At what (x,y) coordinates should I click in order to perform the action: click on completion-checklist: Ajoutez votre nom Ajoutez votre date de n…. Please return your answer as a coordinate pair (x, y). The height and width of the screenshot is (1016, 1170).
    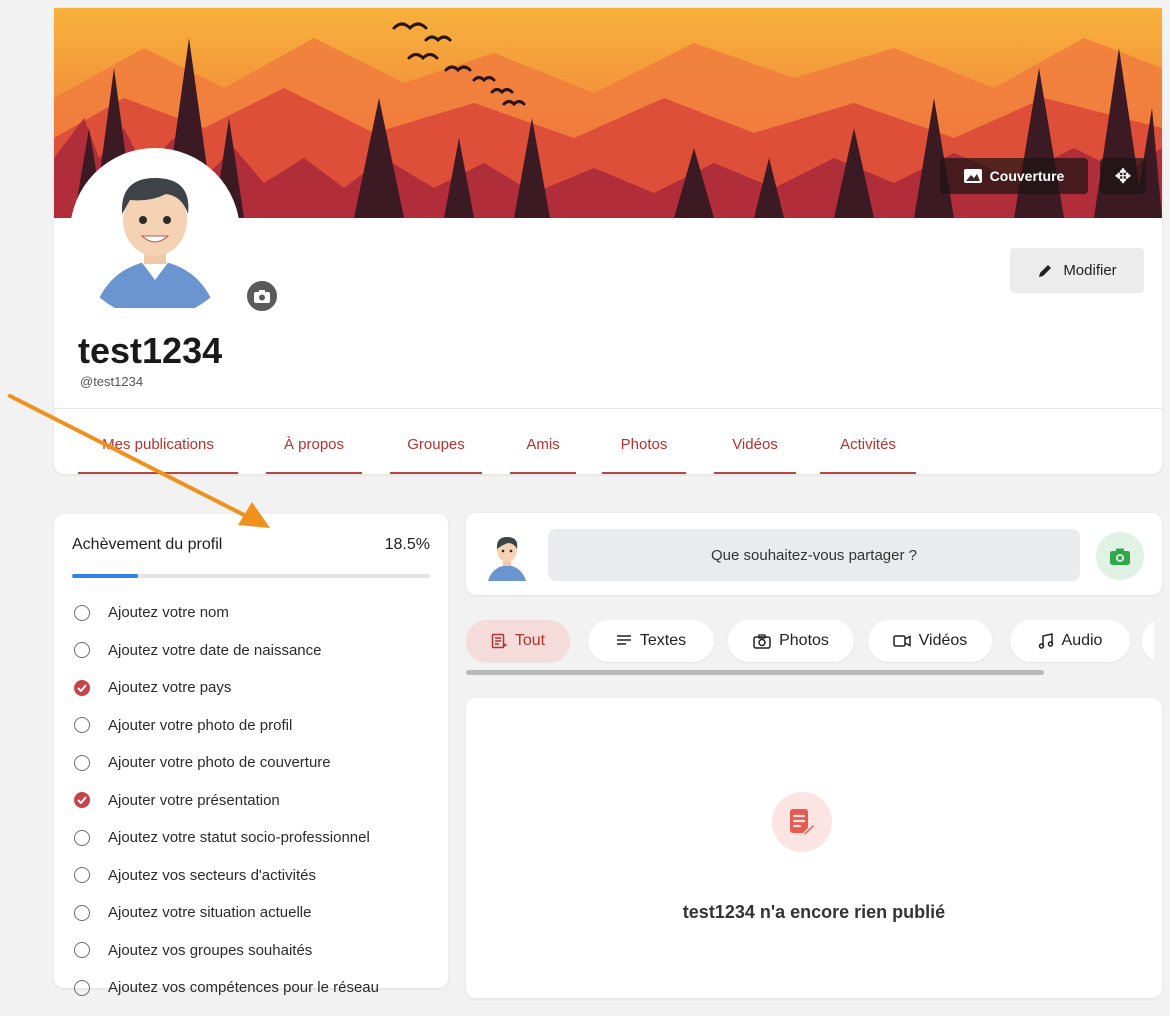
    Looking at the image, I should click on (226, 800).